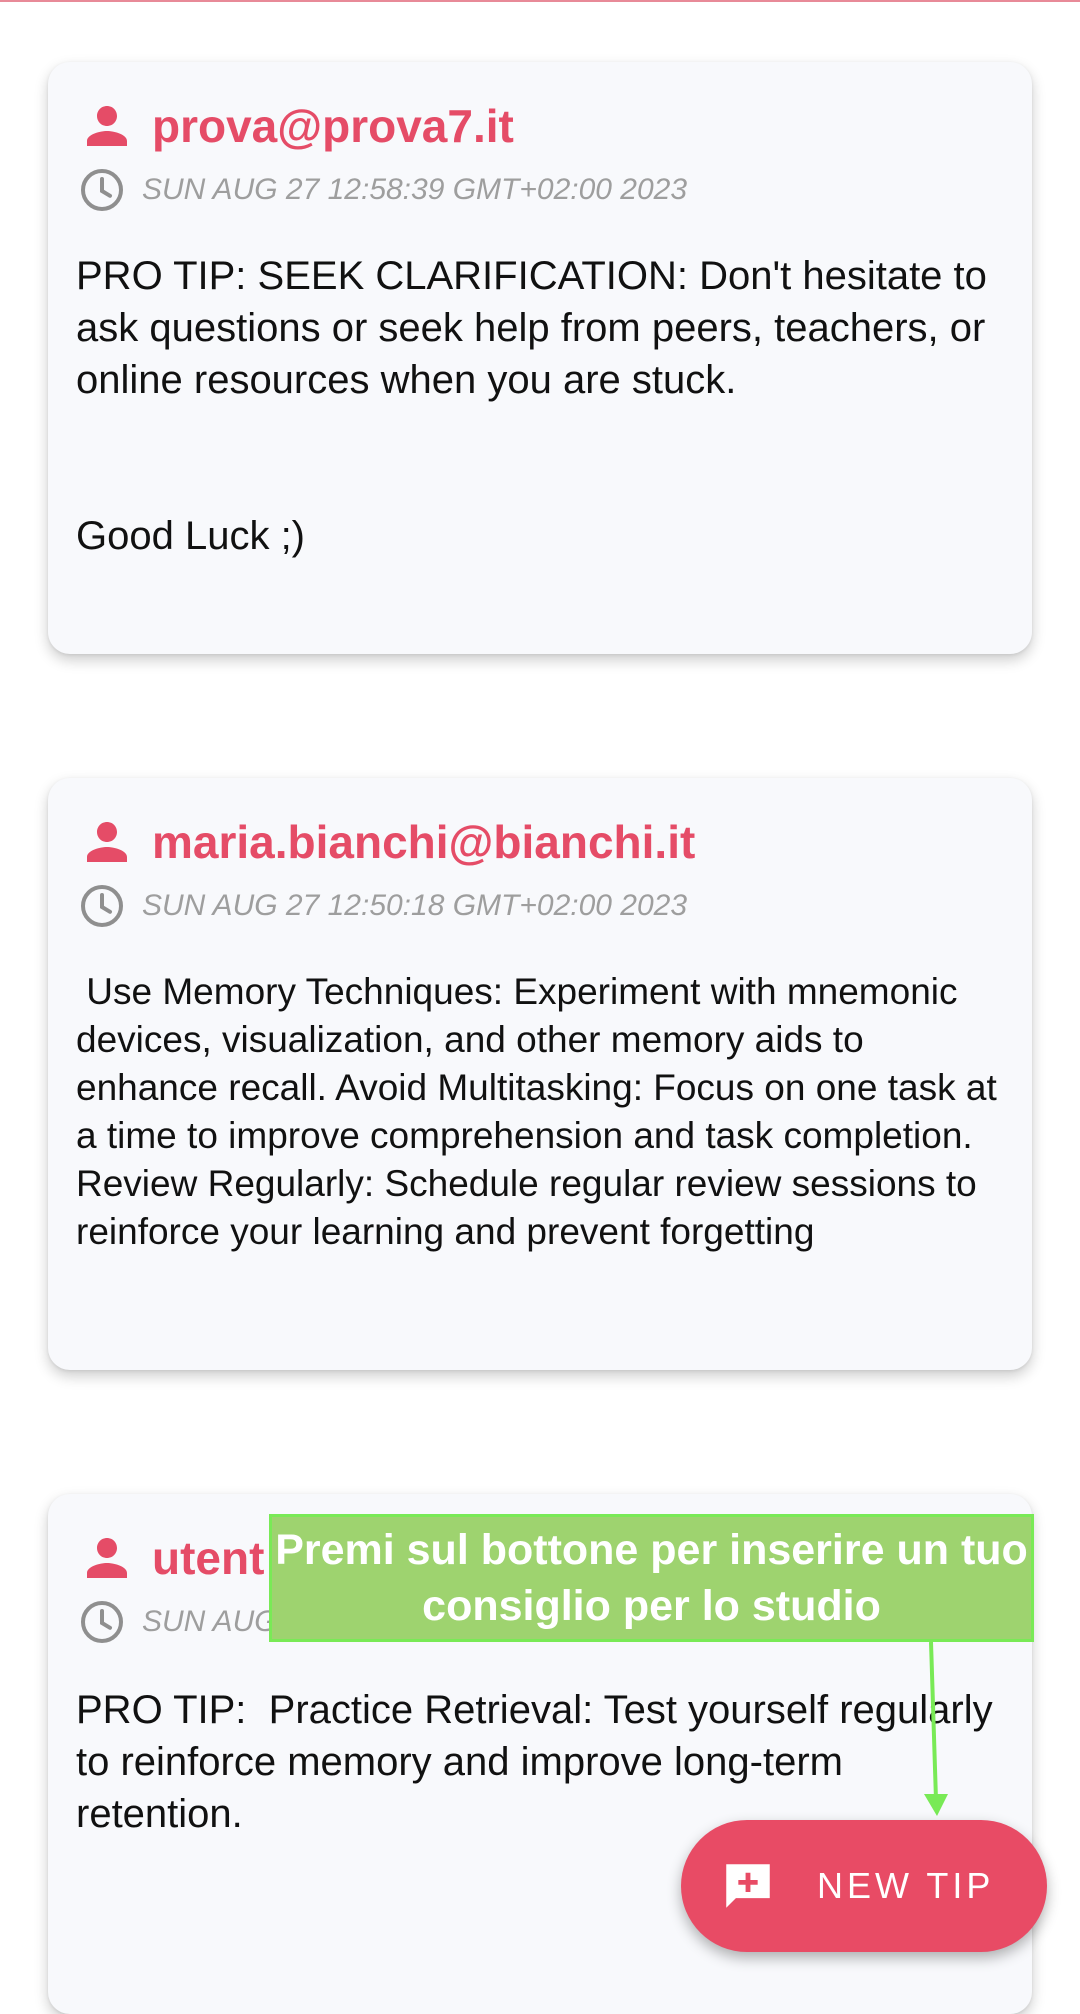 This screenshot has height=2014, width=1080. I want to click on author-row: utent, so click(173, 1558).